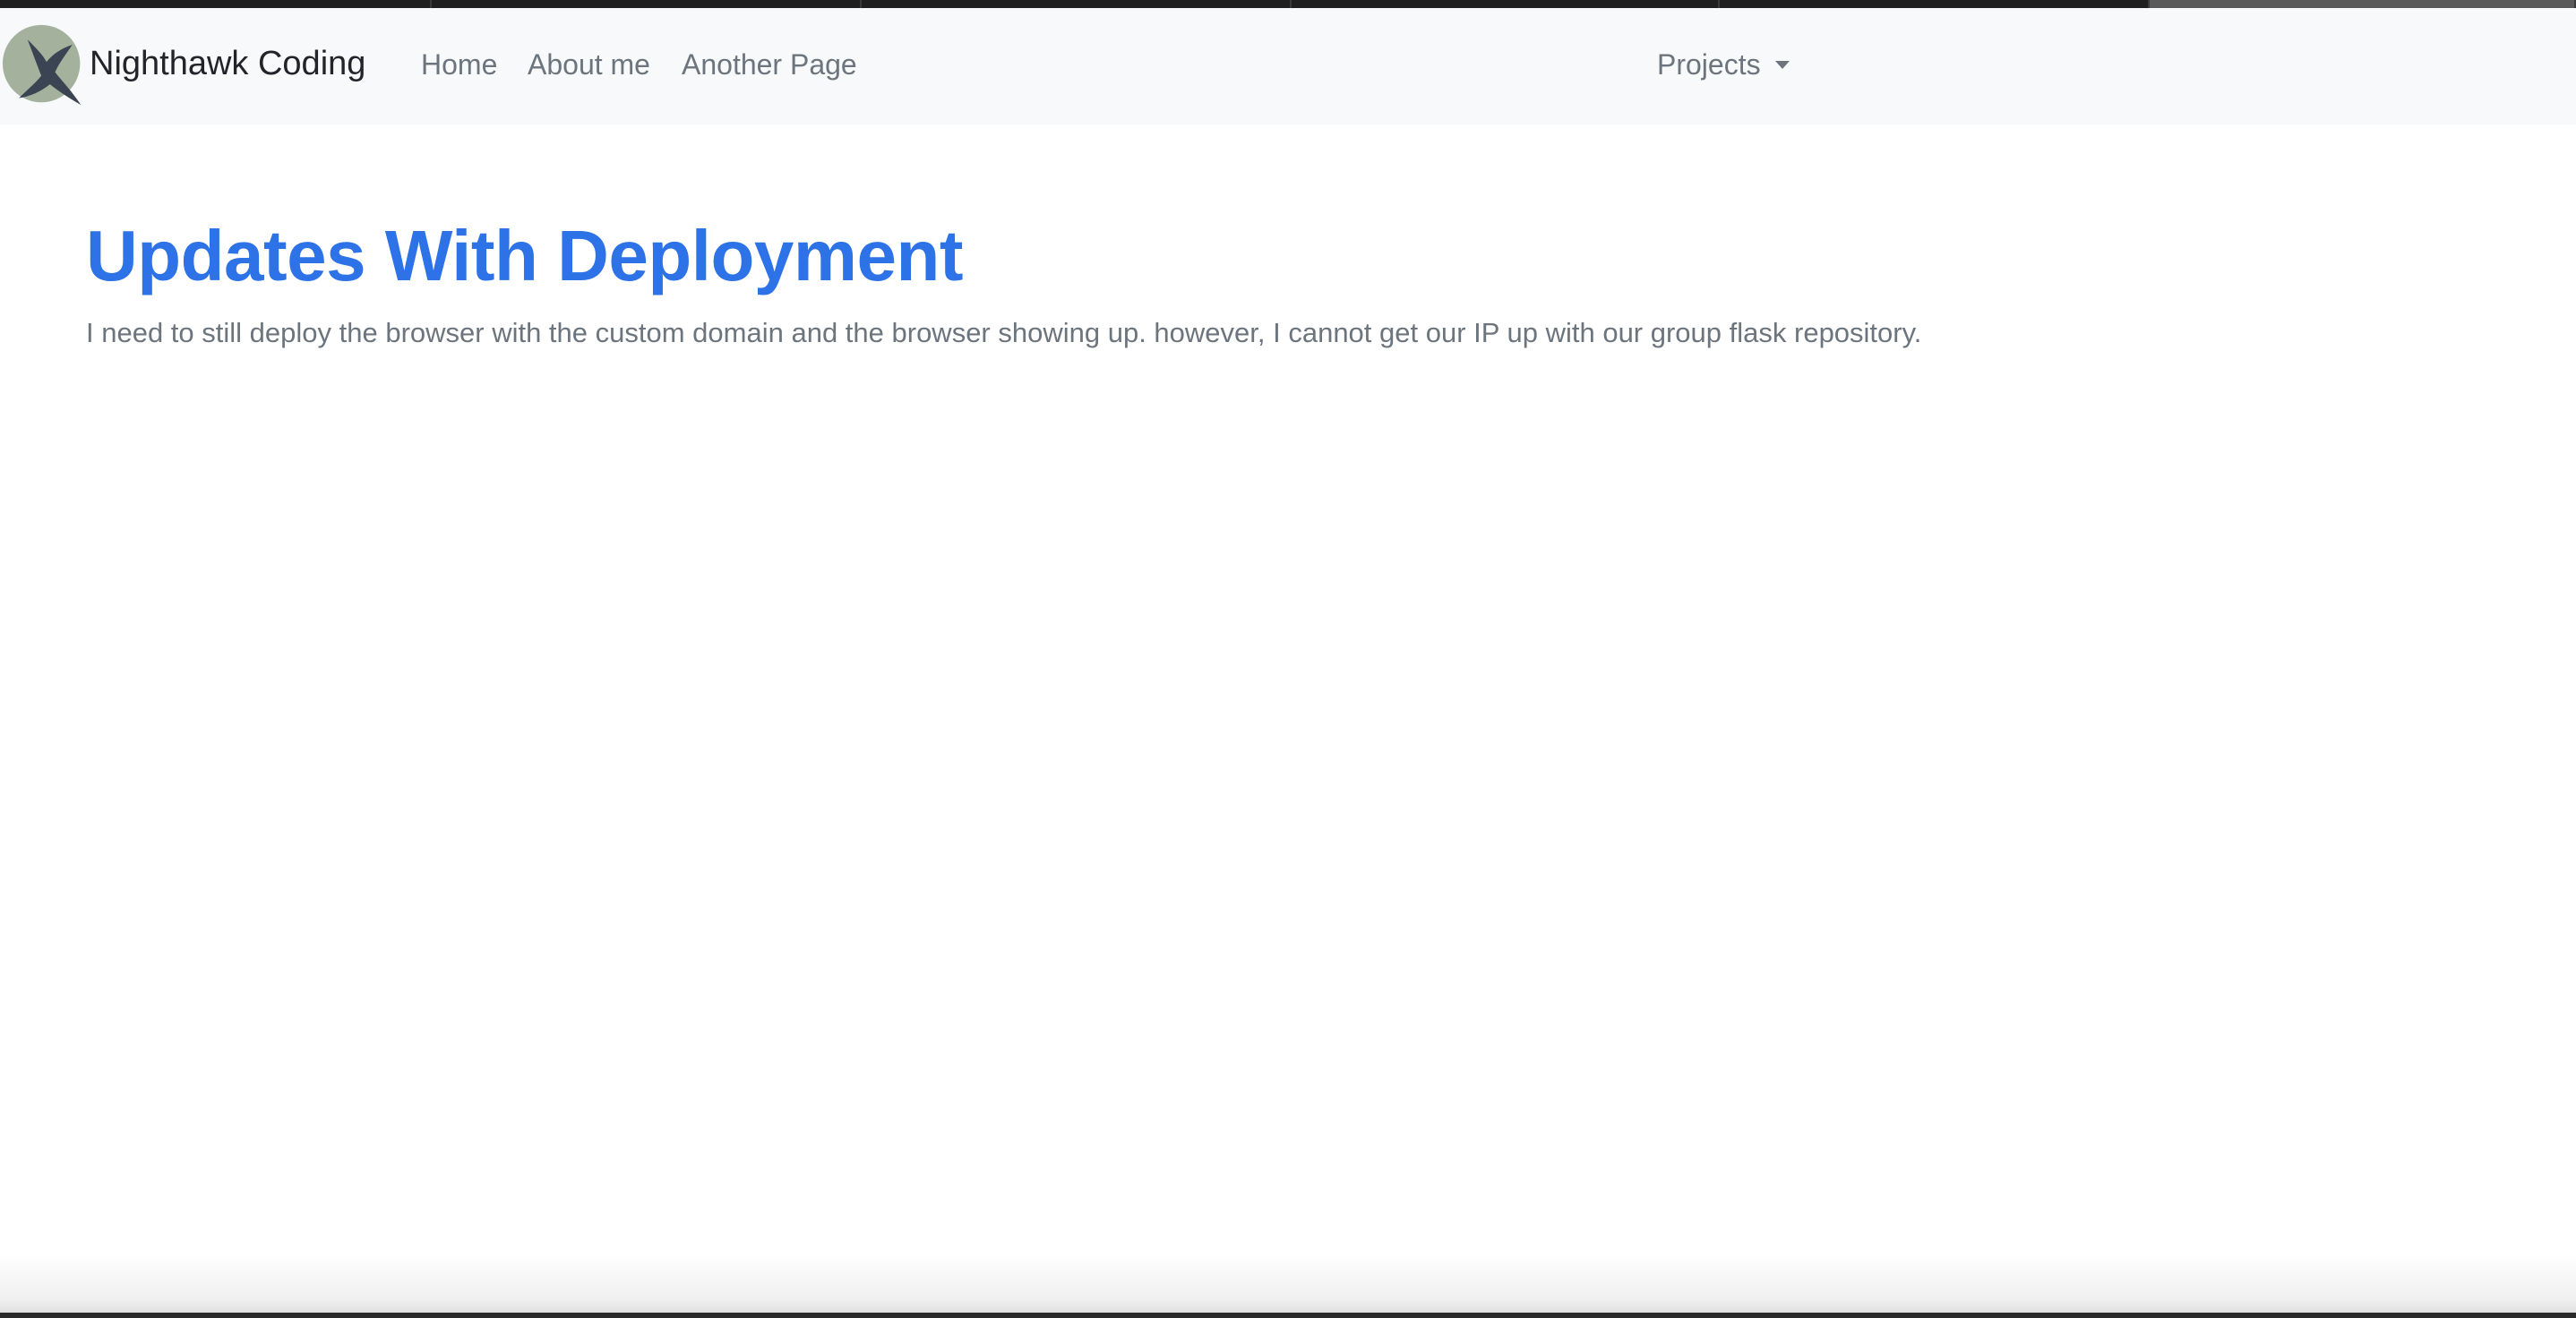 Image resolution: width=2576 pixels, height=1318 pixels. Describe the element at coordinates (769, 64) in the screenshot. I see `nav-link-another-page: Another Page` at that location.